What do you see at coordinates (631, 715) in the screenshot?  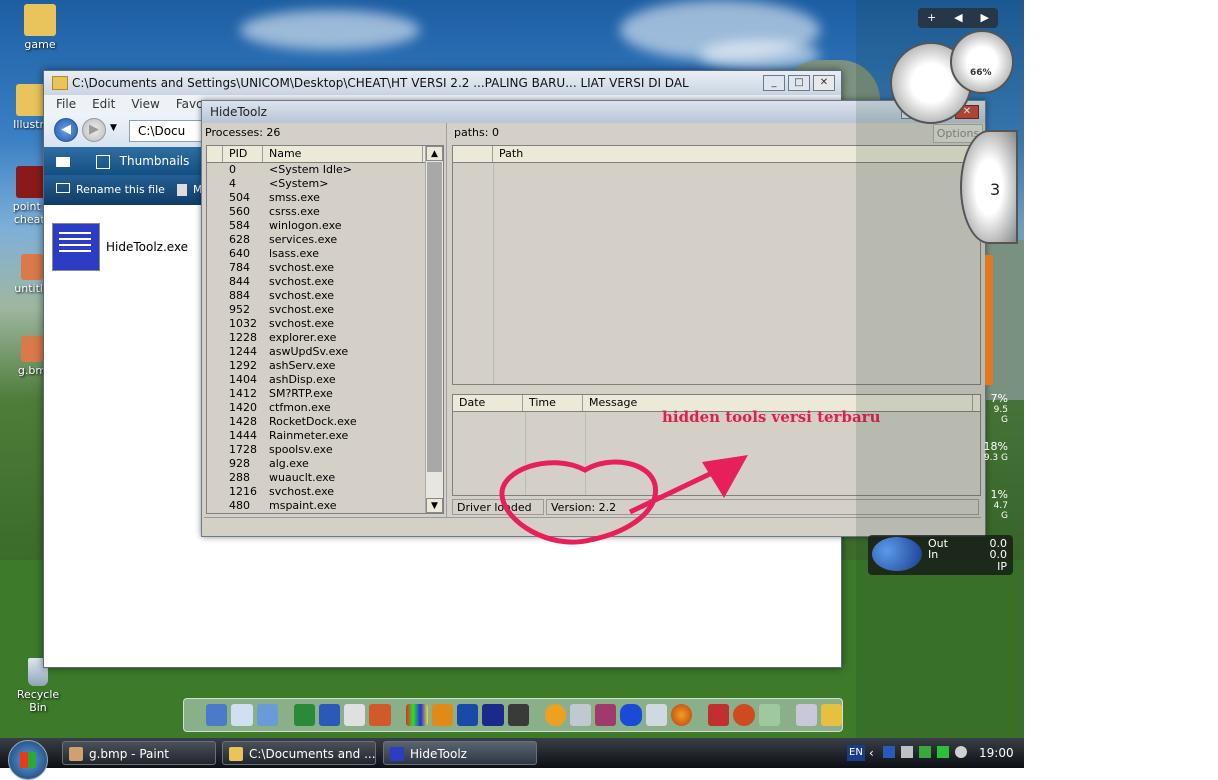 I see `bluetooth-icon` at bounding box center [631, 715].